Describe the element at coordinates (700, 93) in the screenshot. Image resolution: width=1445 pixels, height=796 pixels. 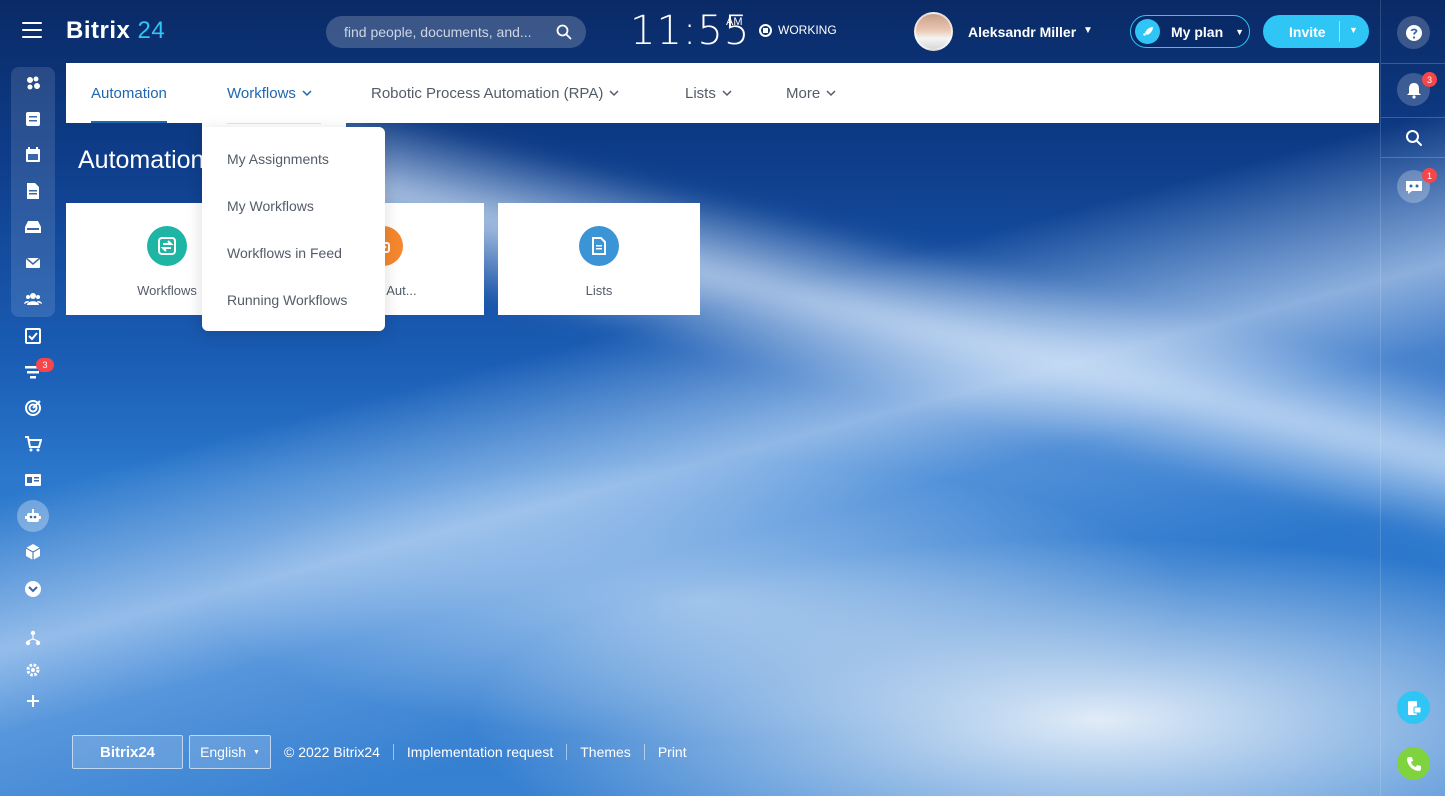
I see `tab-label: Lists` at that location.